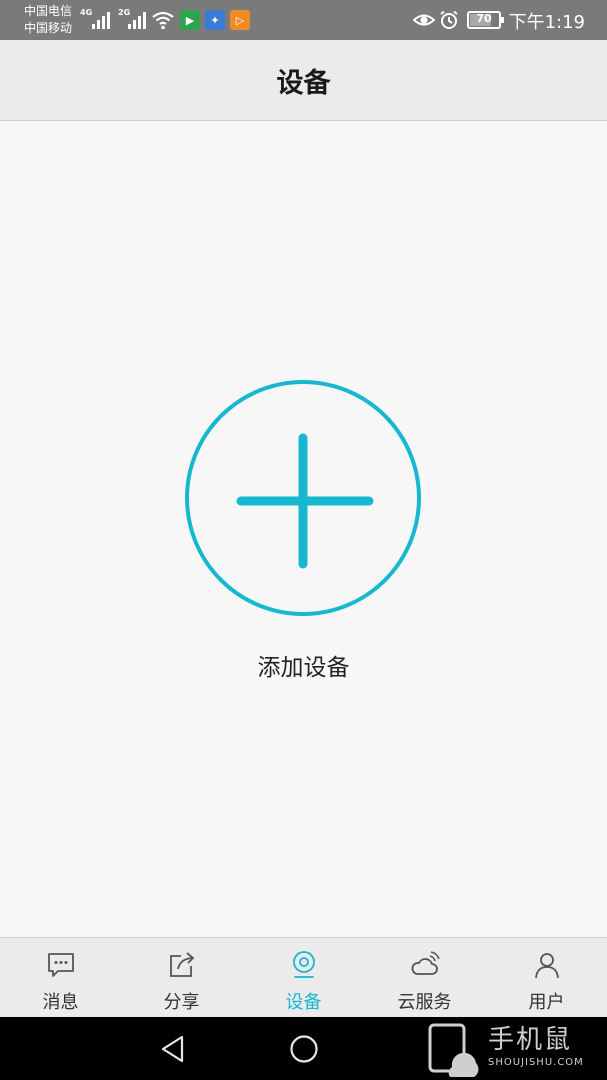 Image resolution: width=607 pixels, height=1080 pixels. I want to click on plus-icon, so click(305, 501).